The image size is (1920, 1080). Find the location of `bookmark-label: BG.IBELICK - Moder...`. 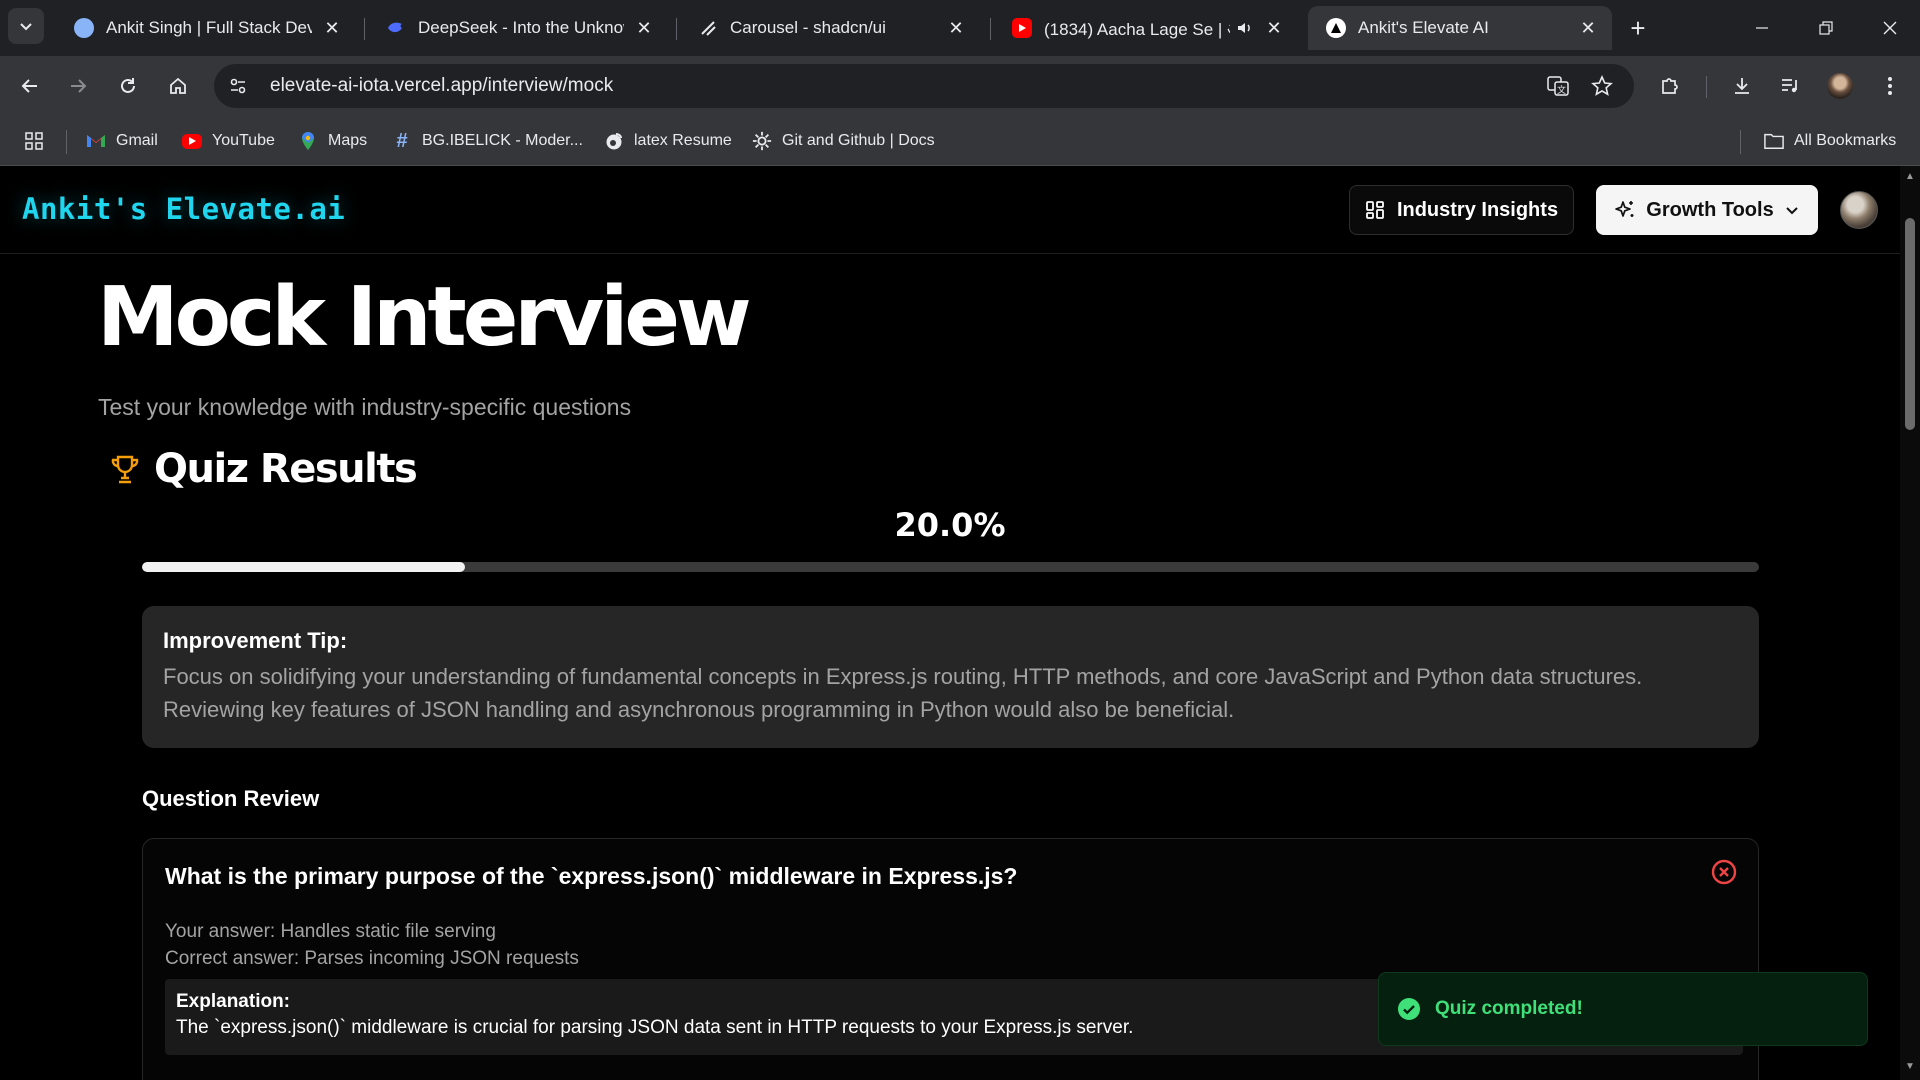

bookmark-label: BG.IBELICK - Moder... is located at coordinates (502, 140).